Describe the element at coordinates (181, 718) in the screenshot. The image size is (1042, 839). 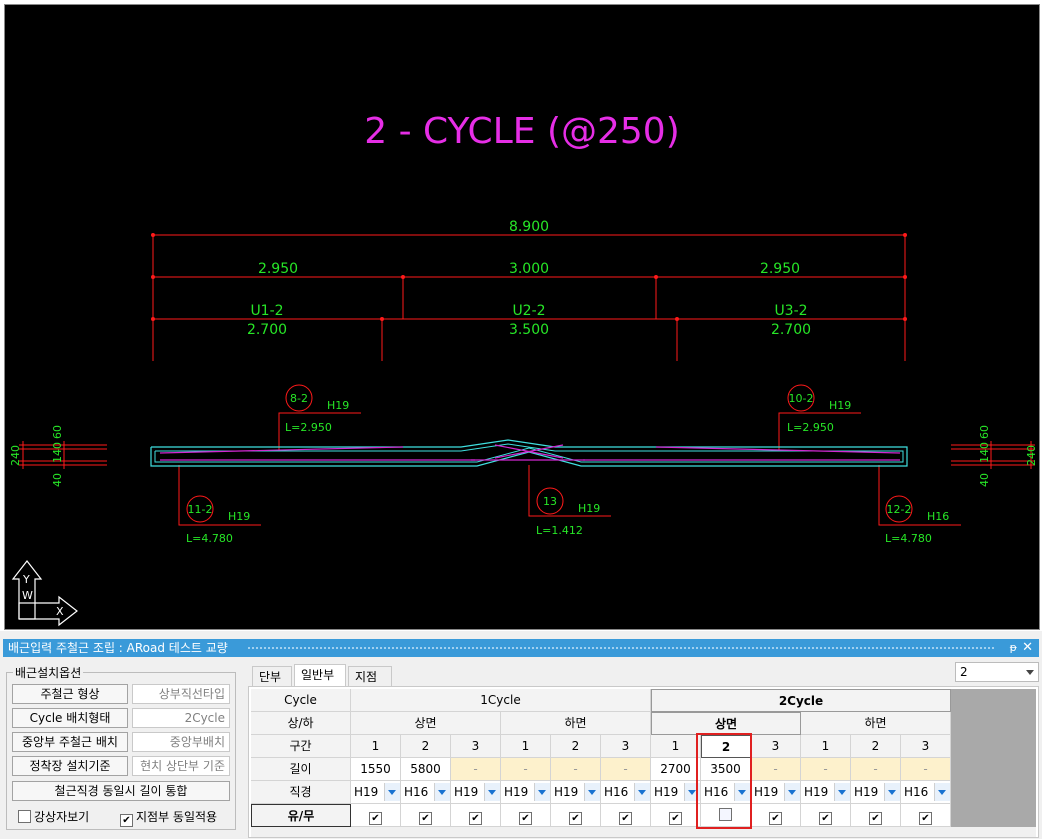
I see `cycle-layout-value: 2Cycle` at that location.